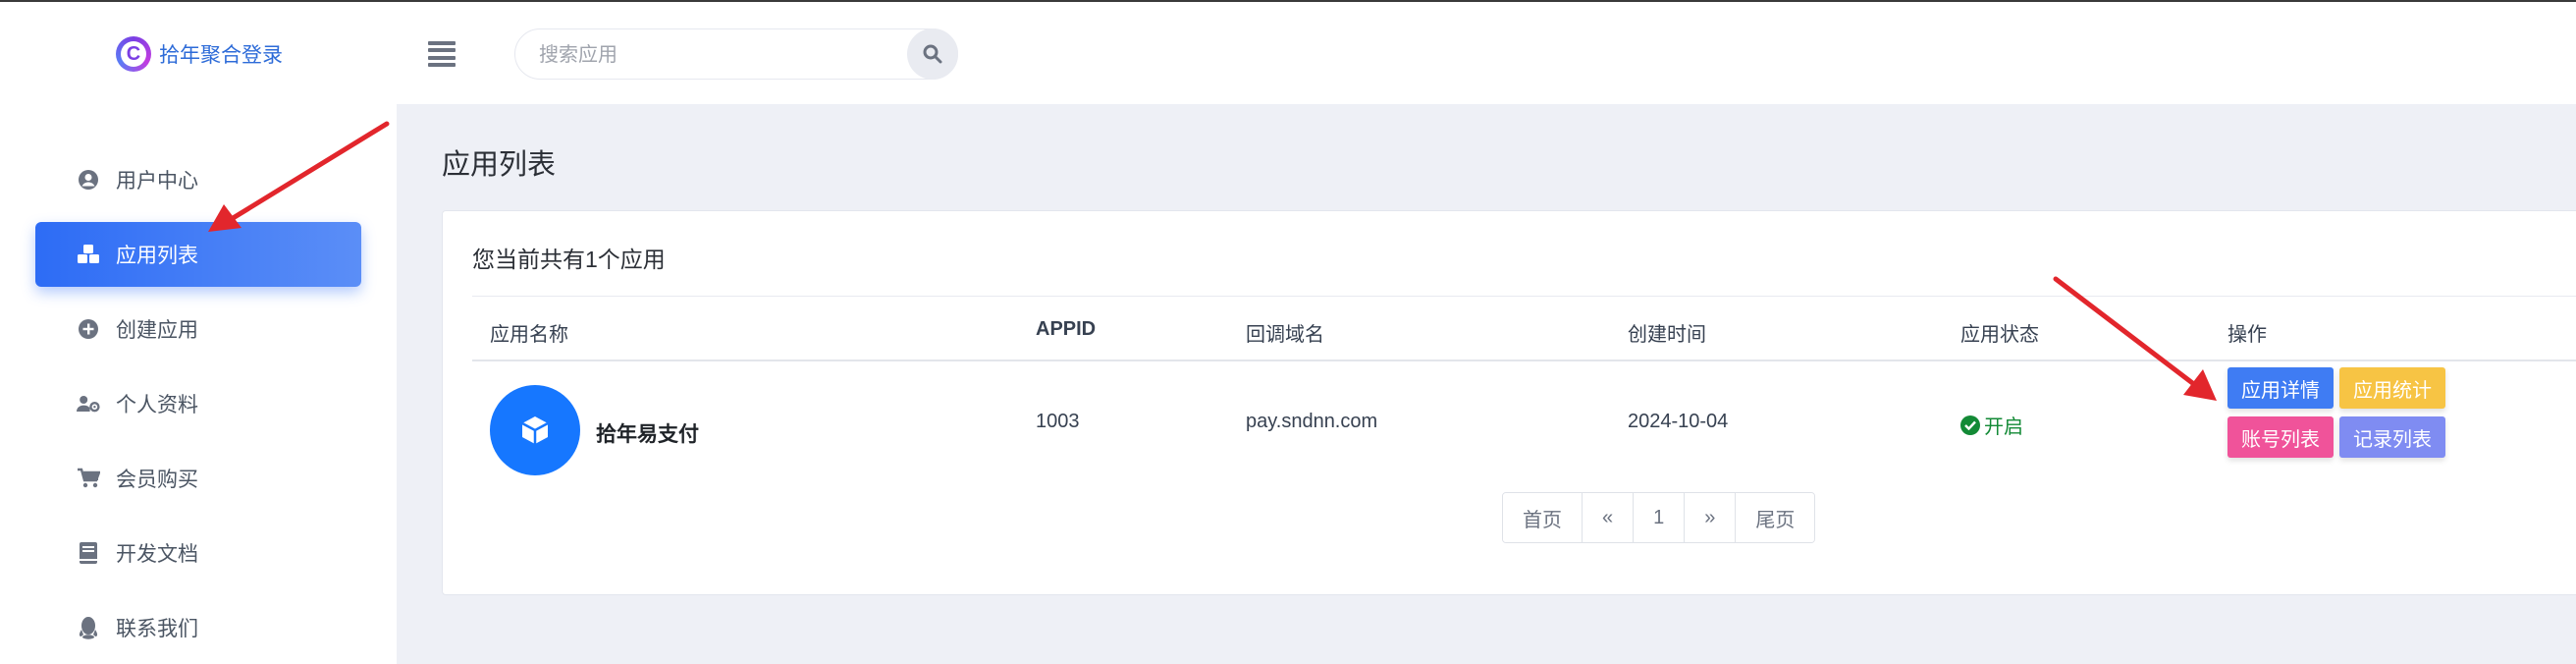 The width and height of the screenshot is (2576, 664). Describe the element at coordinates (1678, 421) in the screenshot. I see `app-created-time: 2024-10-04` at that location.